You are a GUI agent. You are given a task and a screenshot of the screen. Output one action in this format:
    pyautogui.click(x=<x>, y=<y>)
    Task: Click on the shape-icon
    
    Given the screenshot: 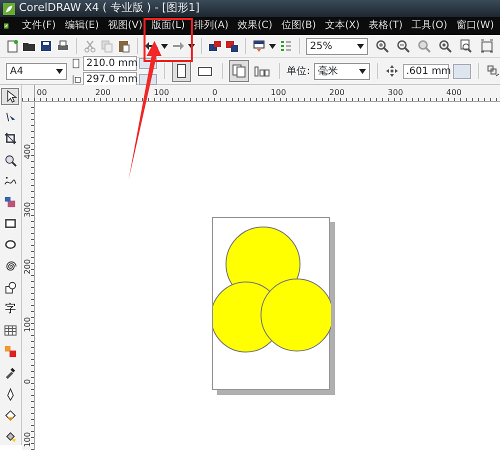 What is the action you would take?
    pyautogui.click(x=10, y=117)
    